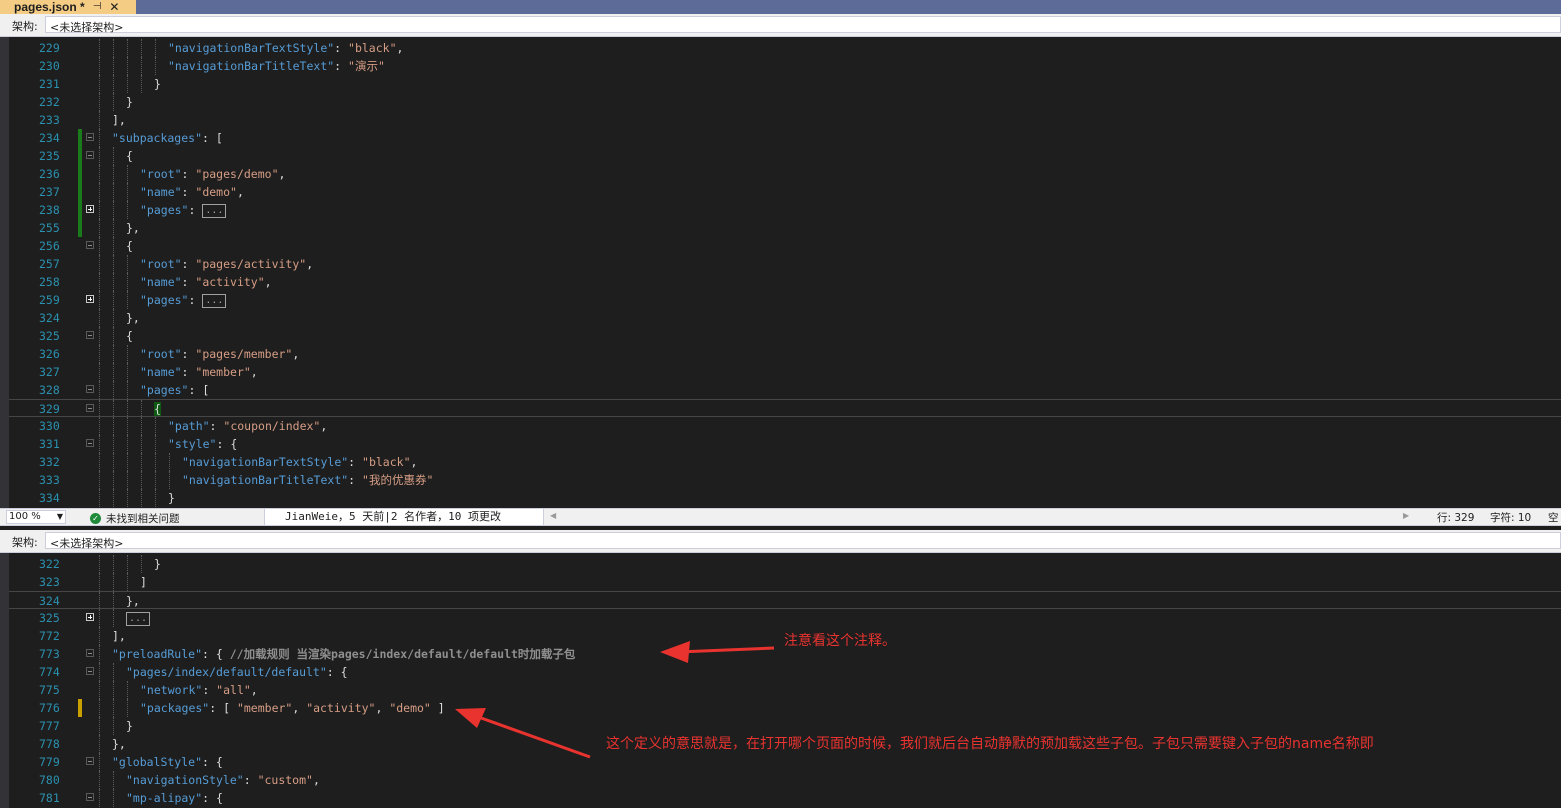 This screenshot has height=808, width=1561. What do you see at coordinates (49, 48) in the screenshot?
I see `line-number: 229` at bounding box center [49, 48].